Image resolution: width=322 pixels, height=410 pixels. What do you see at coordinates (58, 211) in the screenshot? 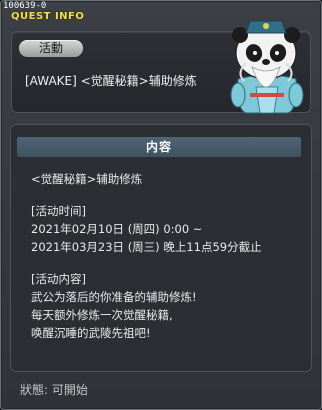
I see `description-line: [活动时间]` at bounding box center [58, 211].